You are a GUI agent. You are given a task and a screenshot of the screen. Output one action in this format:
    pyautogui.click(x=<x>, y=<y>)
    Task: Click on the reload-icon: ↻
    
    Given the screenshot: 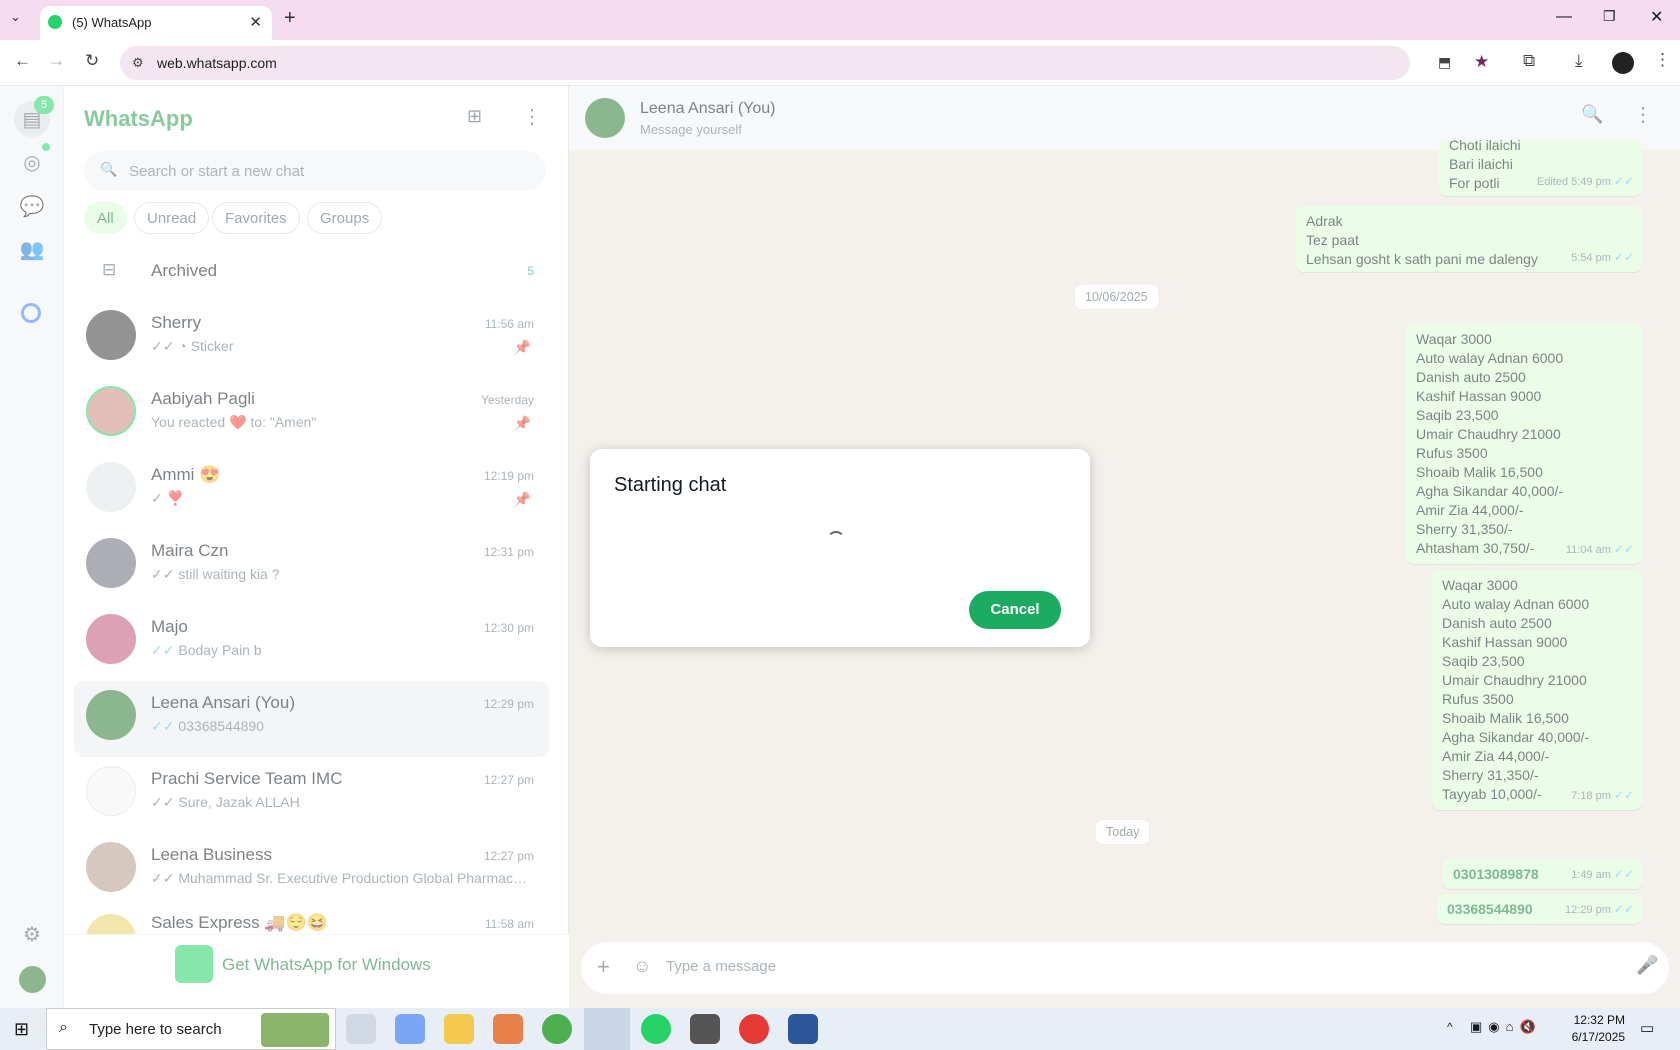 What is the action you would take?
    pyautogui.click(x=92, y=61)
    